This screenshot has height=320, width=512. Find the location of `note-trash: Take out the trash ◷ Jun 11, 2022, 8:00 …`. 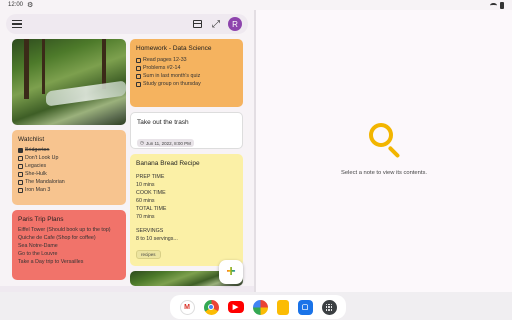

note-trash: Take out the trash ◷ Jun 11, 2022, 8:00 … is located at coordinates (186, 130).